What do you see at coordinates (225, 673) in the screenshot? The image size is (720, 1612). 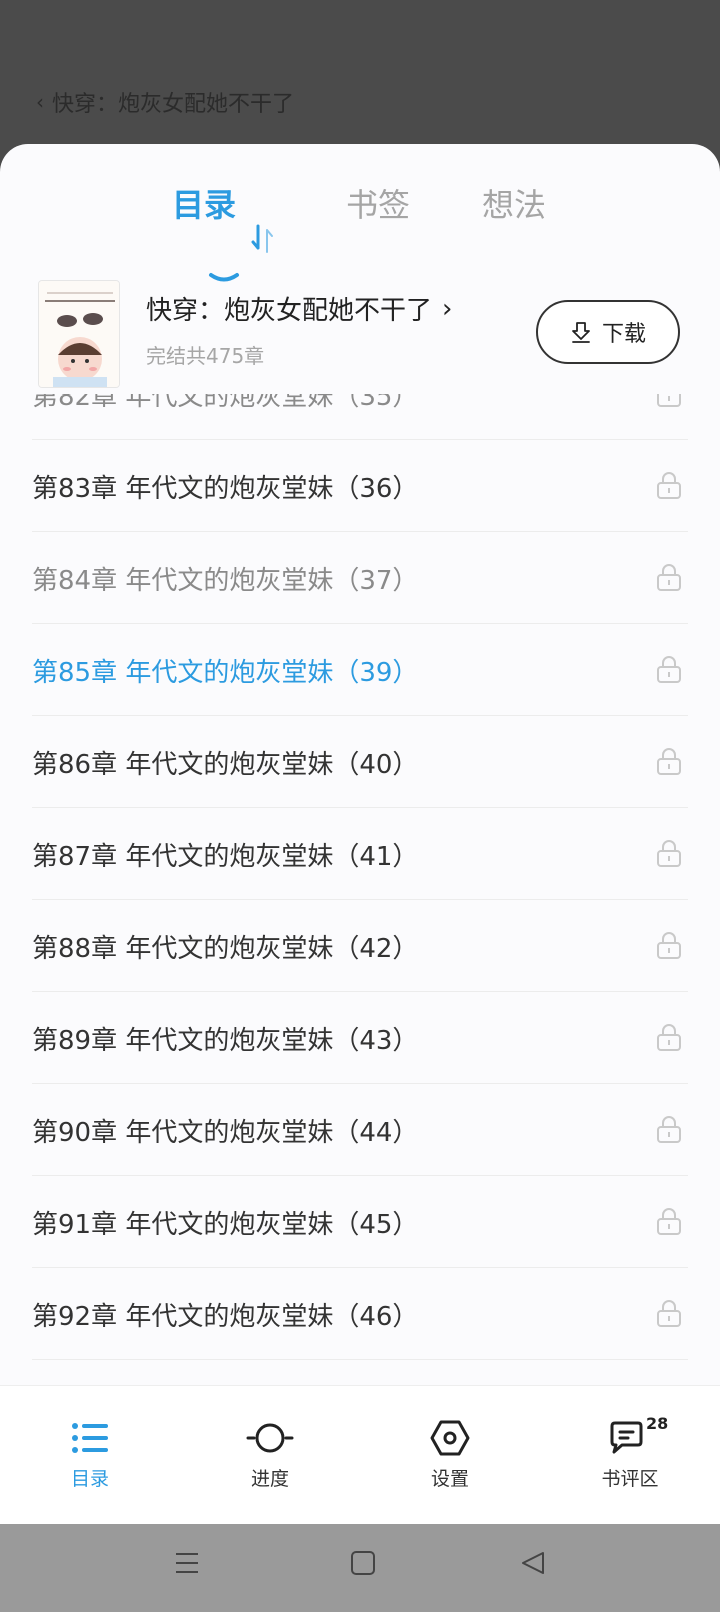 I see `chapter-title: 第85章 年代文的炮灰堂妹（39）` at bounding box center [225, 673].